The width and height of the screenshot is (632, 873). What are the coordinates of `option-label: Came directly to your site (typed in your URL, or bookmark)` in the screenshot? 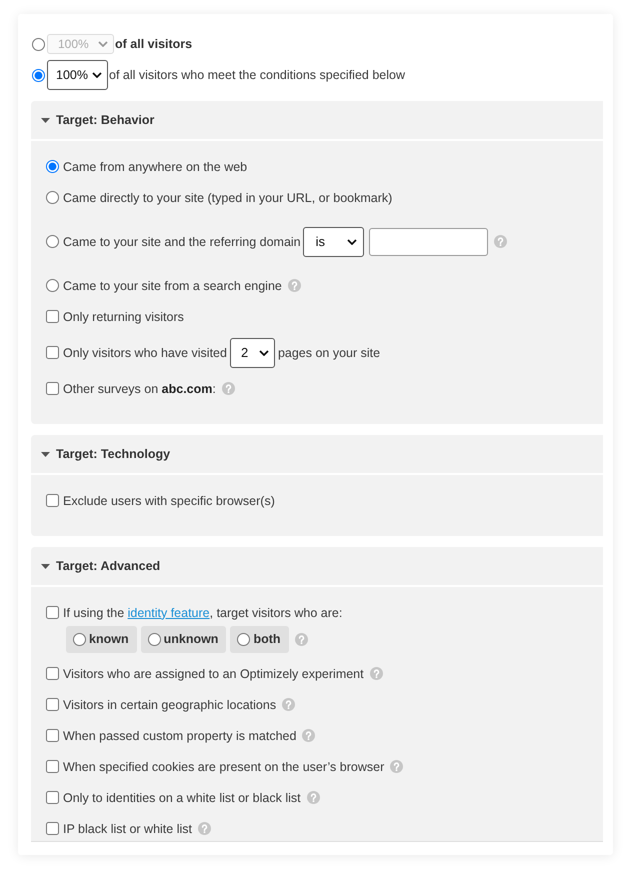 It's located at (227, 197).